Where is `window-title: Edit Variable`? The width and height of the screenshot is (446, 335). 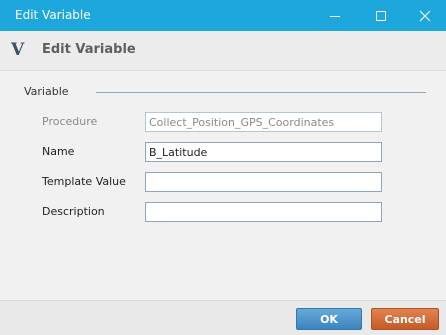
window-title: Edit Variable is located at coordinates (53, 15).